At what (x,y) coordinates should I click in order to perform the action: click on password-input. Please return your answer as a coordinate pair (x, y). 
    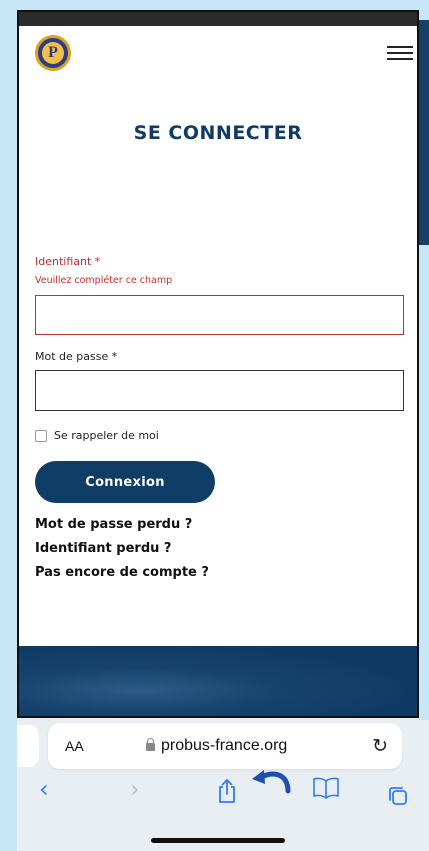
    Looking at the image, I should click on (219, 390).